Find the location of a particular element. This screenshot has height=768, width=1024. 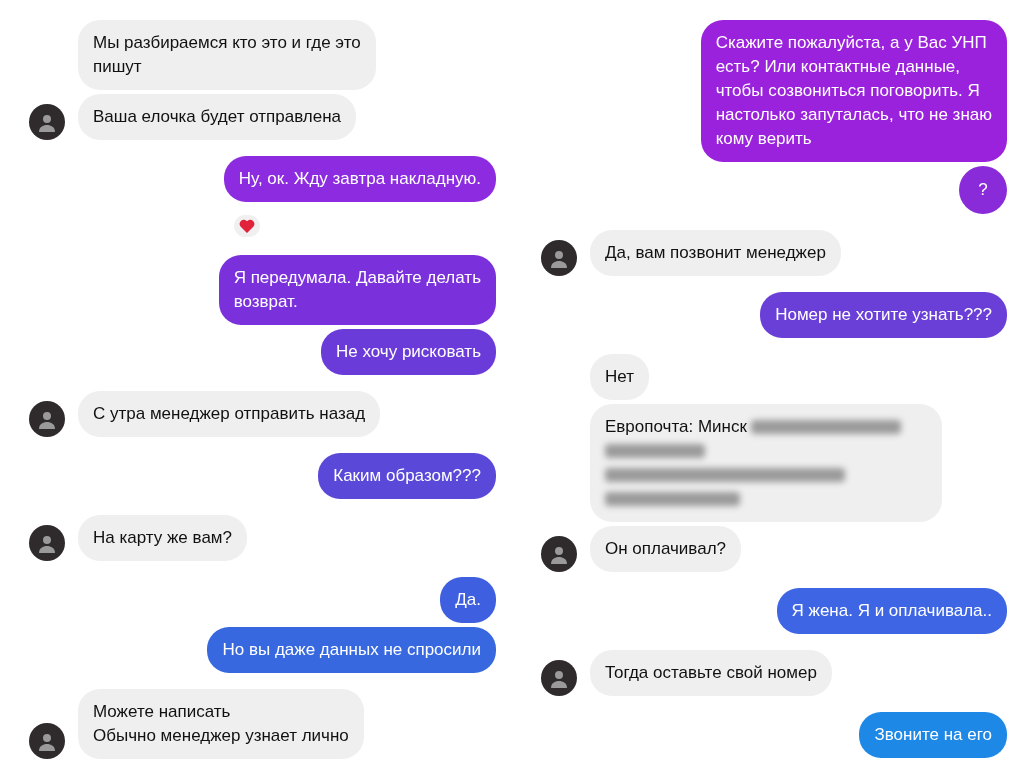

message-text: Европочта: Минск is located at coordinates (676, 427).